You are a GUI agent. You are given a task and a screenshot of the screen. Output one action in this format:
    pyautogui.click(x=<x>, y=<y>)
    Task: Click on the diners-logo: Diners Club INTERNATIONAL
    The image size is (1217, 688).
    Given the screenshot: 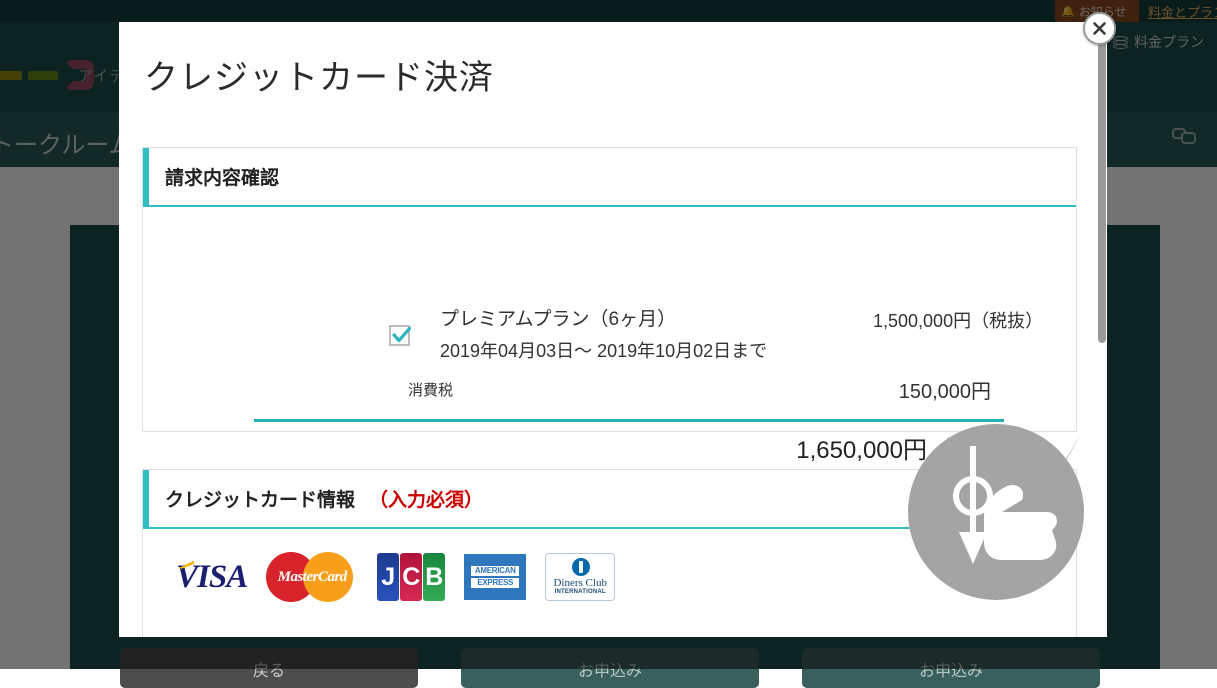 What is the action you would take?
    pyautogui.click(x=580, y=577)
    